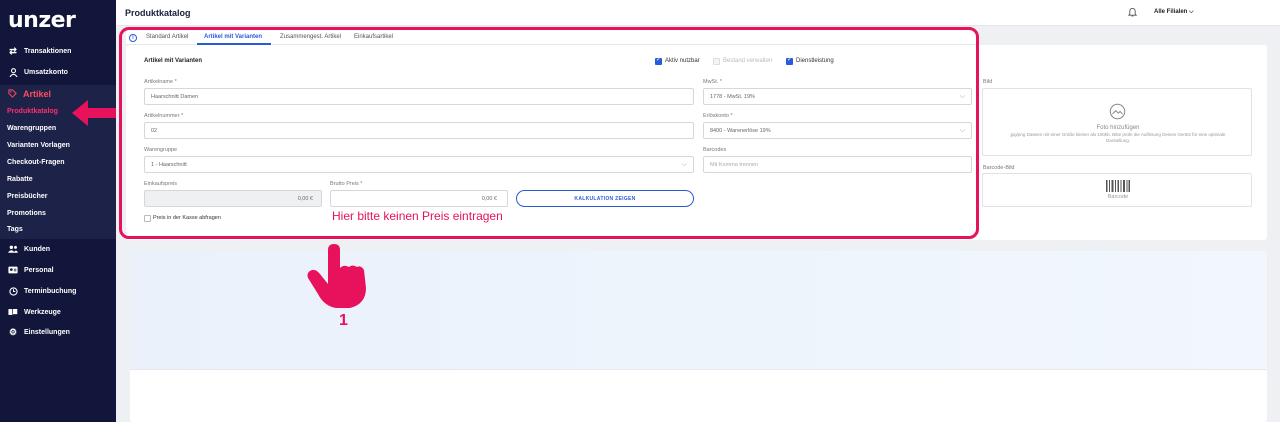 The height and width of the screenshot is (422, 1280). I want to click on bell-icon, so click(1132, 13).